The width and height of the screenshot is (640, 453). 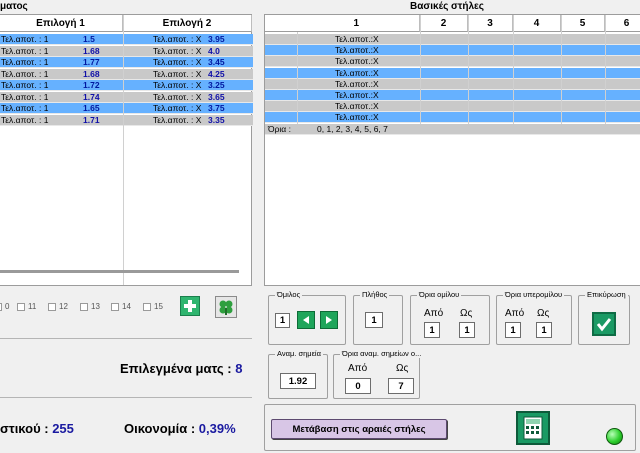 I want to click on oria-omilou-title: Όρια ομίλου, so click(x=439, y=294).